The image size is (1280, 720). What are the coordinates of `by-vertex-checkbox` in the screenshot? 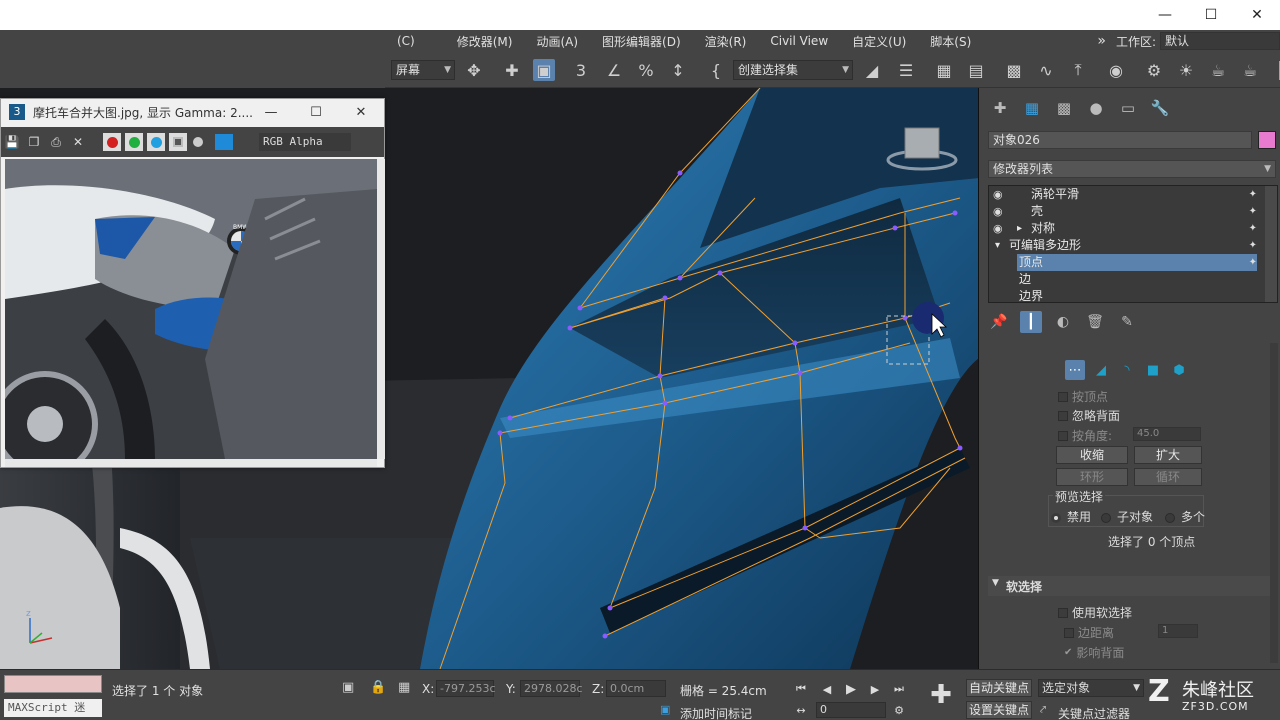 It's located at (1063, 396).